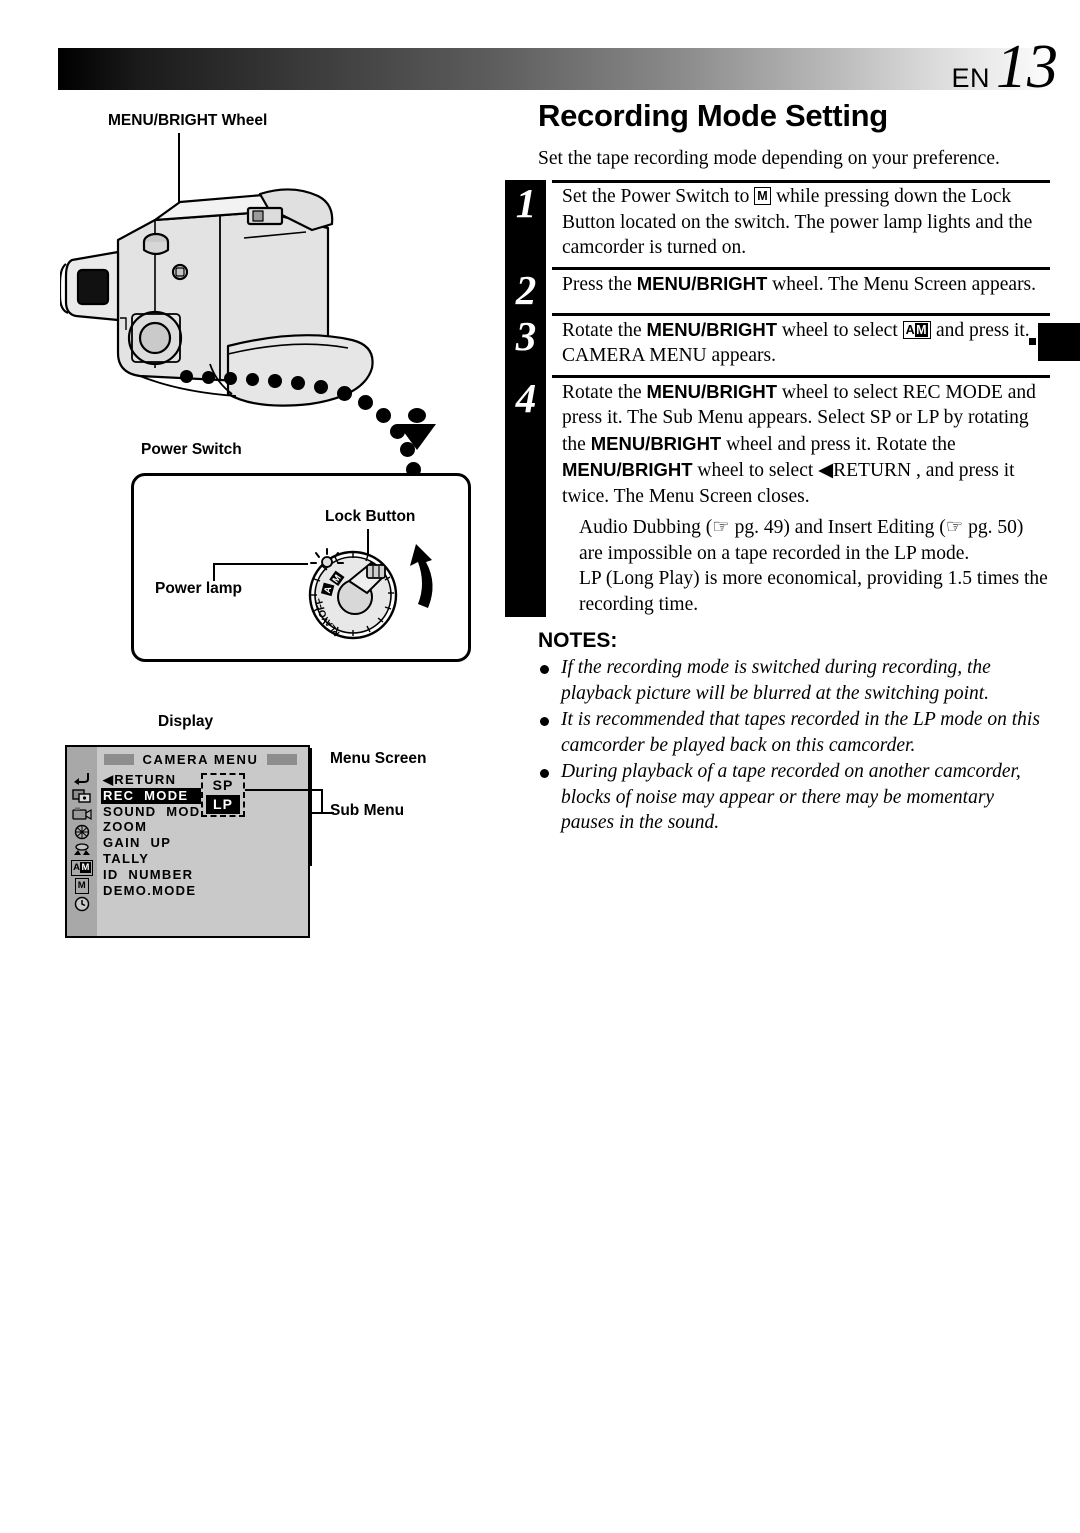 Image resolution: width=1080 pixels, height=1533 pixels. Describe the element at coordinates (198, 588) in the screenshot. I see `power-lamp-label: Power lamp` at that location.